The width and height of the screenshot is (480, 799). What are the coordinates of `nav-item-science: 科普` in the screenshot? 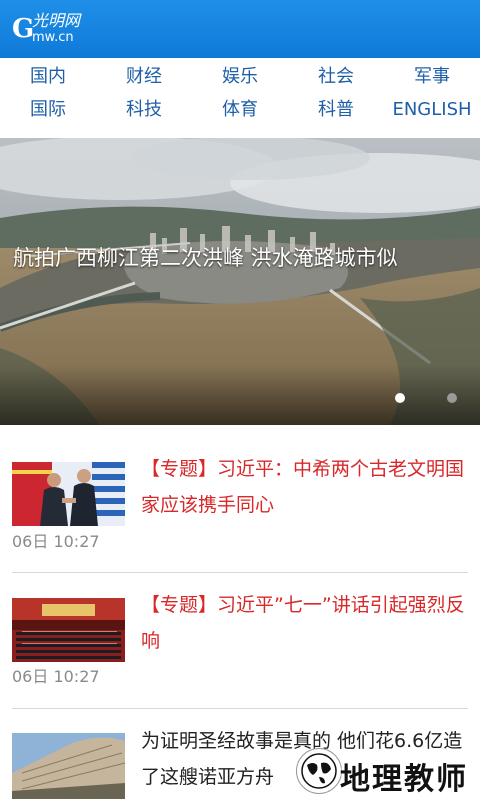 It's located at (336, 110).